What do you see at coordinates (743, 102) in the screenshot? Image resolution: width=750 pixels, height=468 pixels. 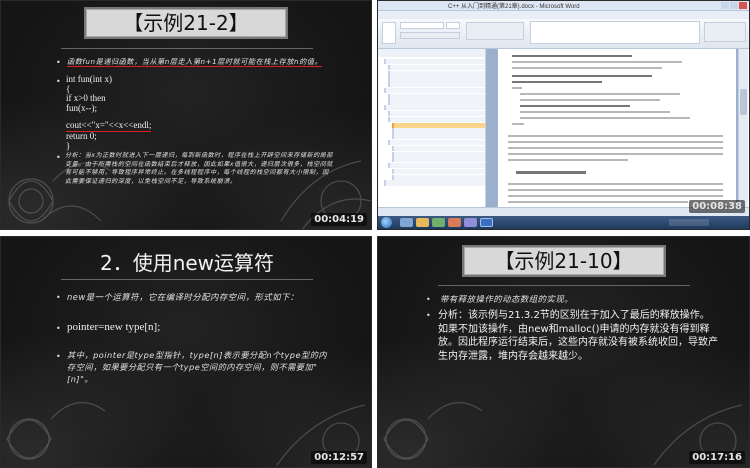 I see `scrollbar-thumb` at bounding box center [743, 102].